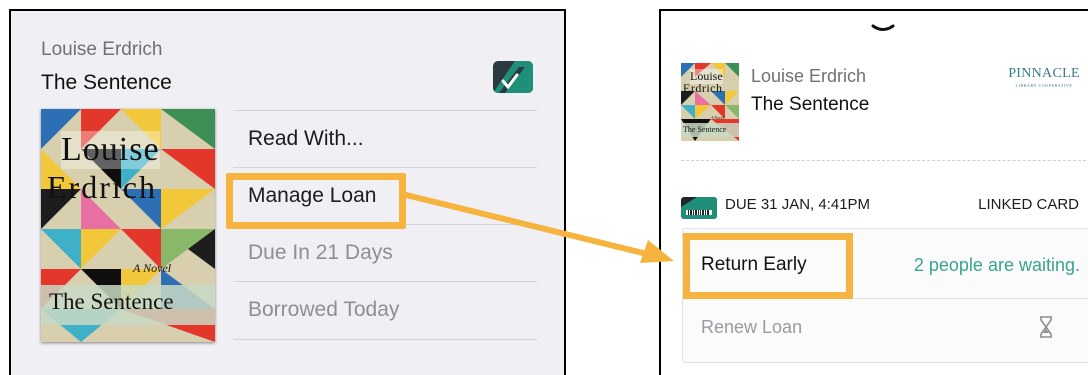  I want to click on thumb-tag: A Novel, so click(717, 117).